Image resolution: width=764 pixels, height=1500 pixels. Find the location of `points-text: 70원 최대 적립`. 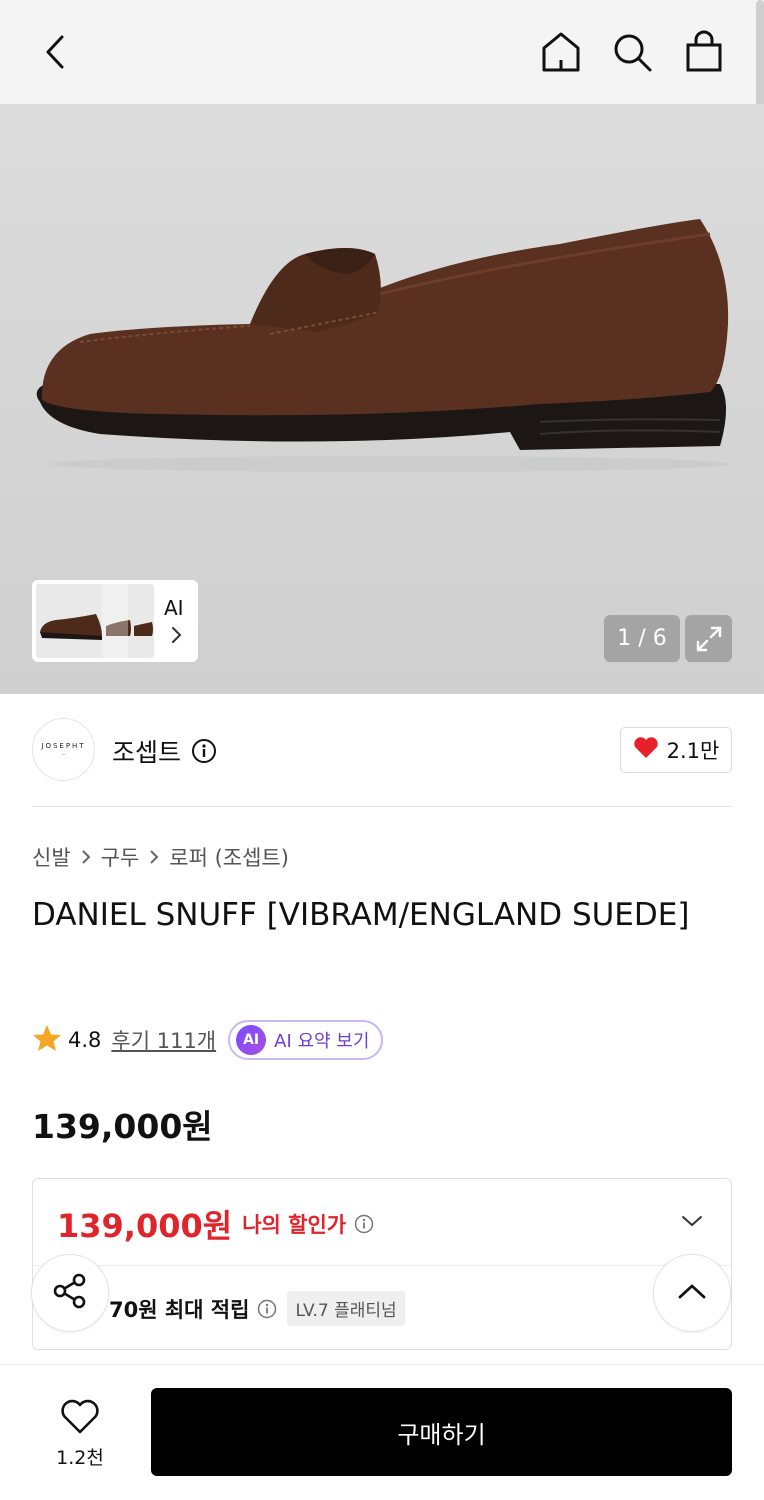

points-text: 70원 최대 적립 is located at coordinates (179, 1309).